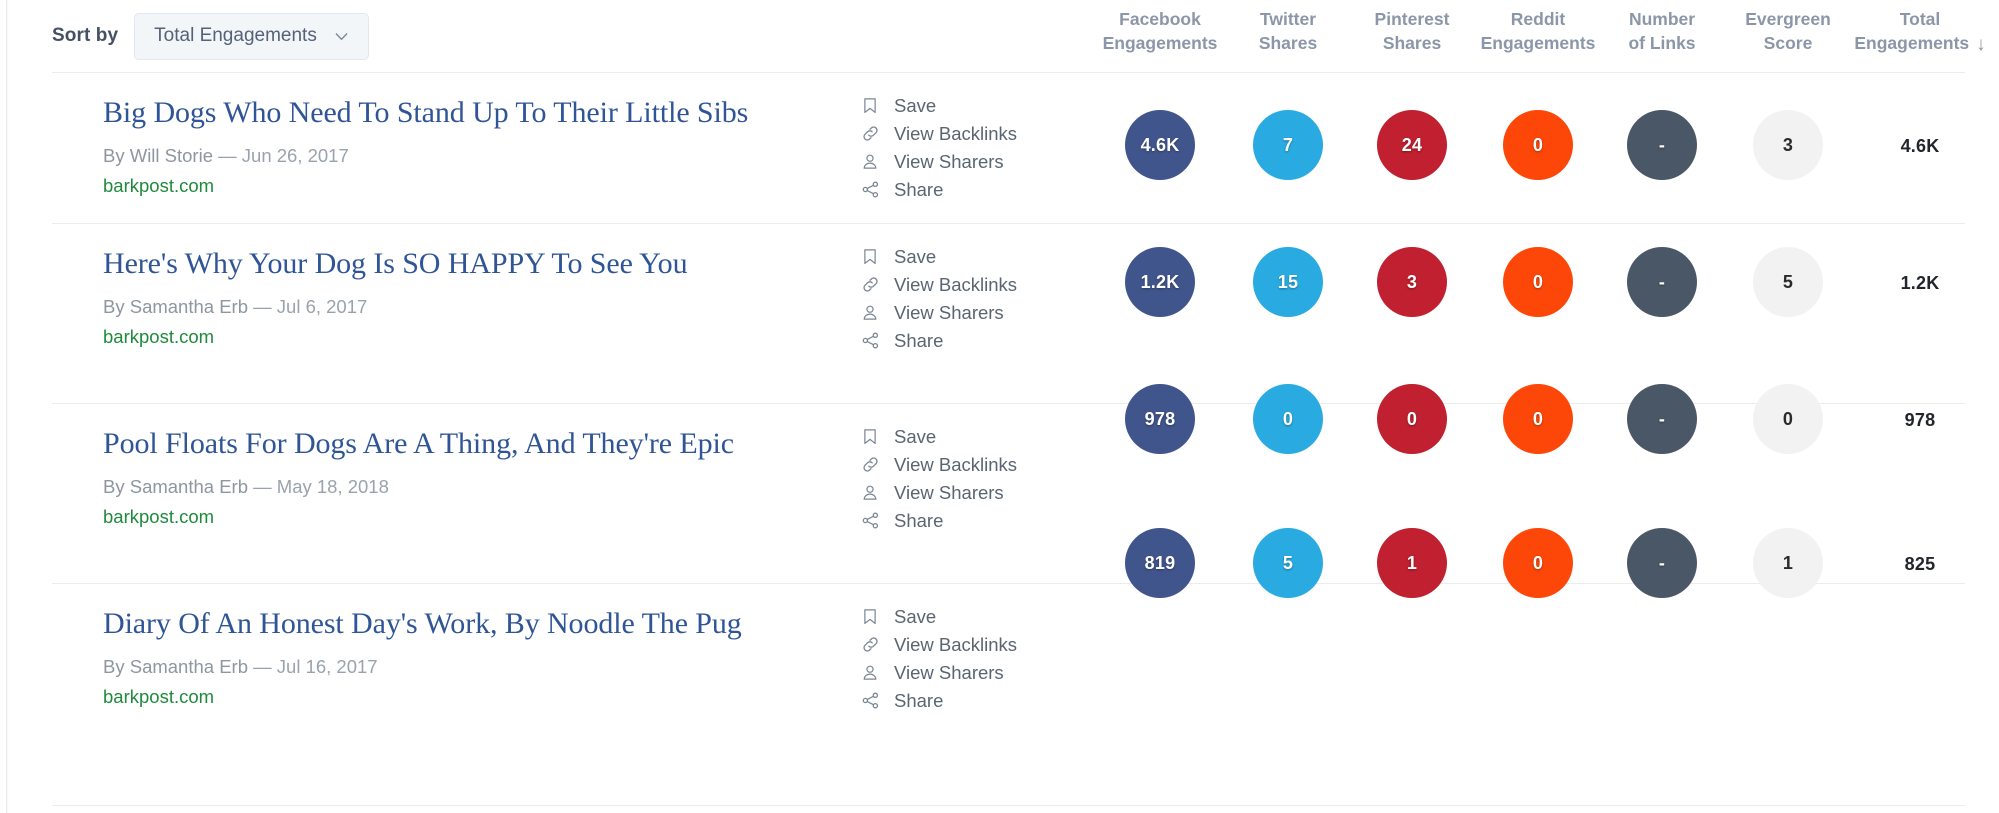 The image size is (1999, 813). I want to click on link-icon, so click(872, 644).